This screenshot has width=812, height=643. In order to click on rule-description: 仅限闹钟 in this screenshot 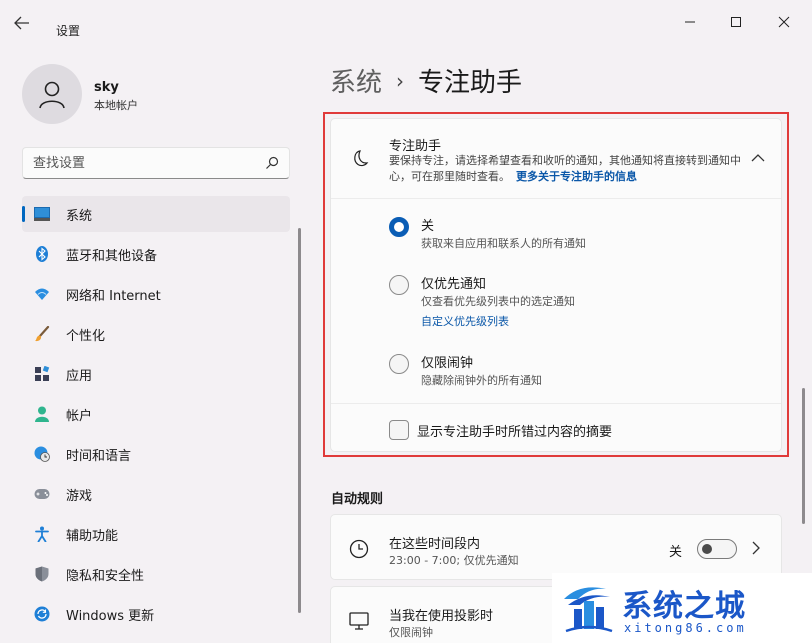, I will do `click(411, 632)`.